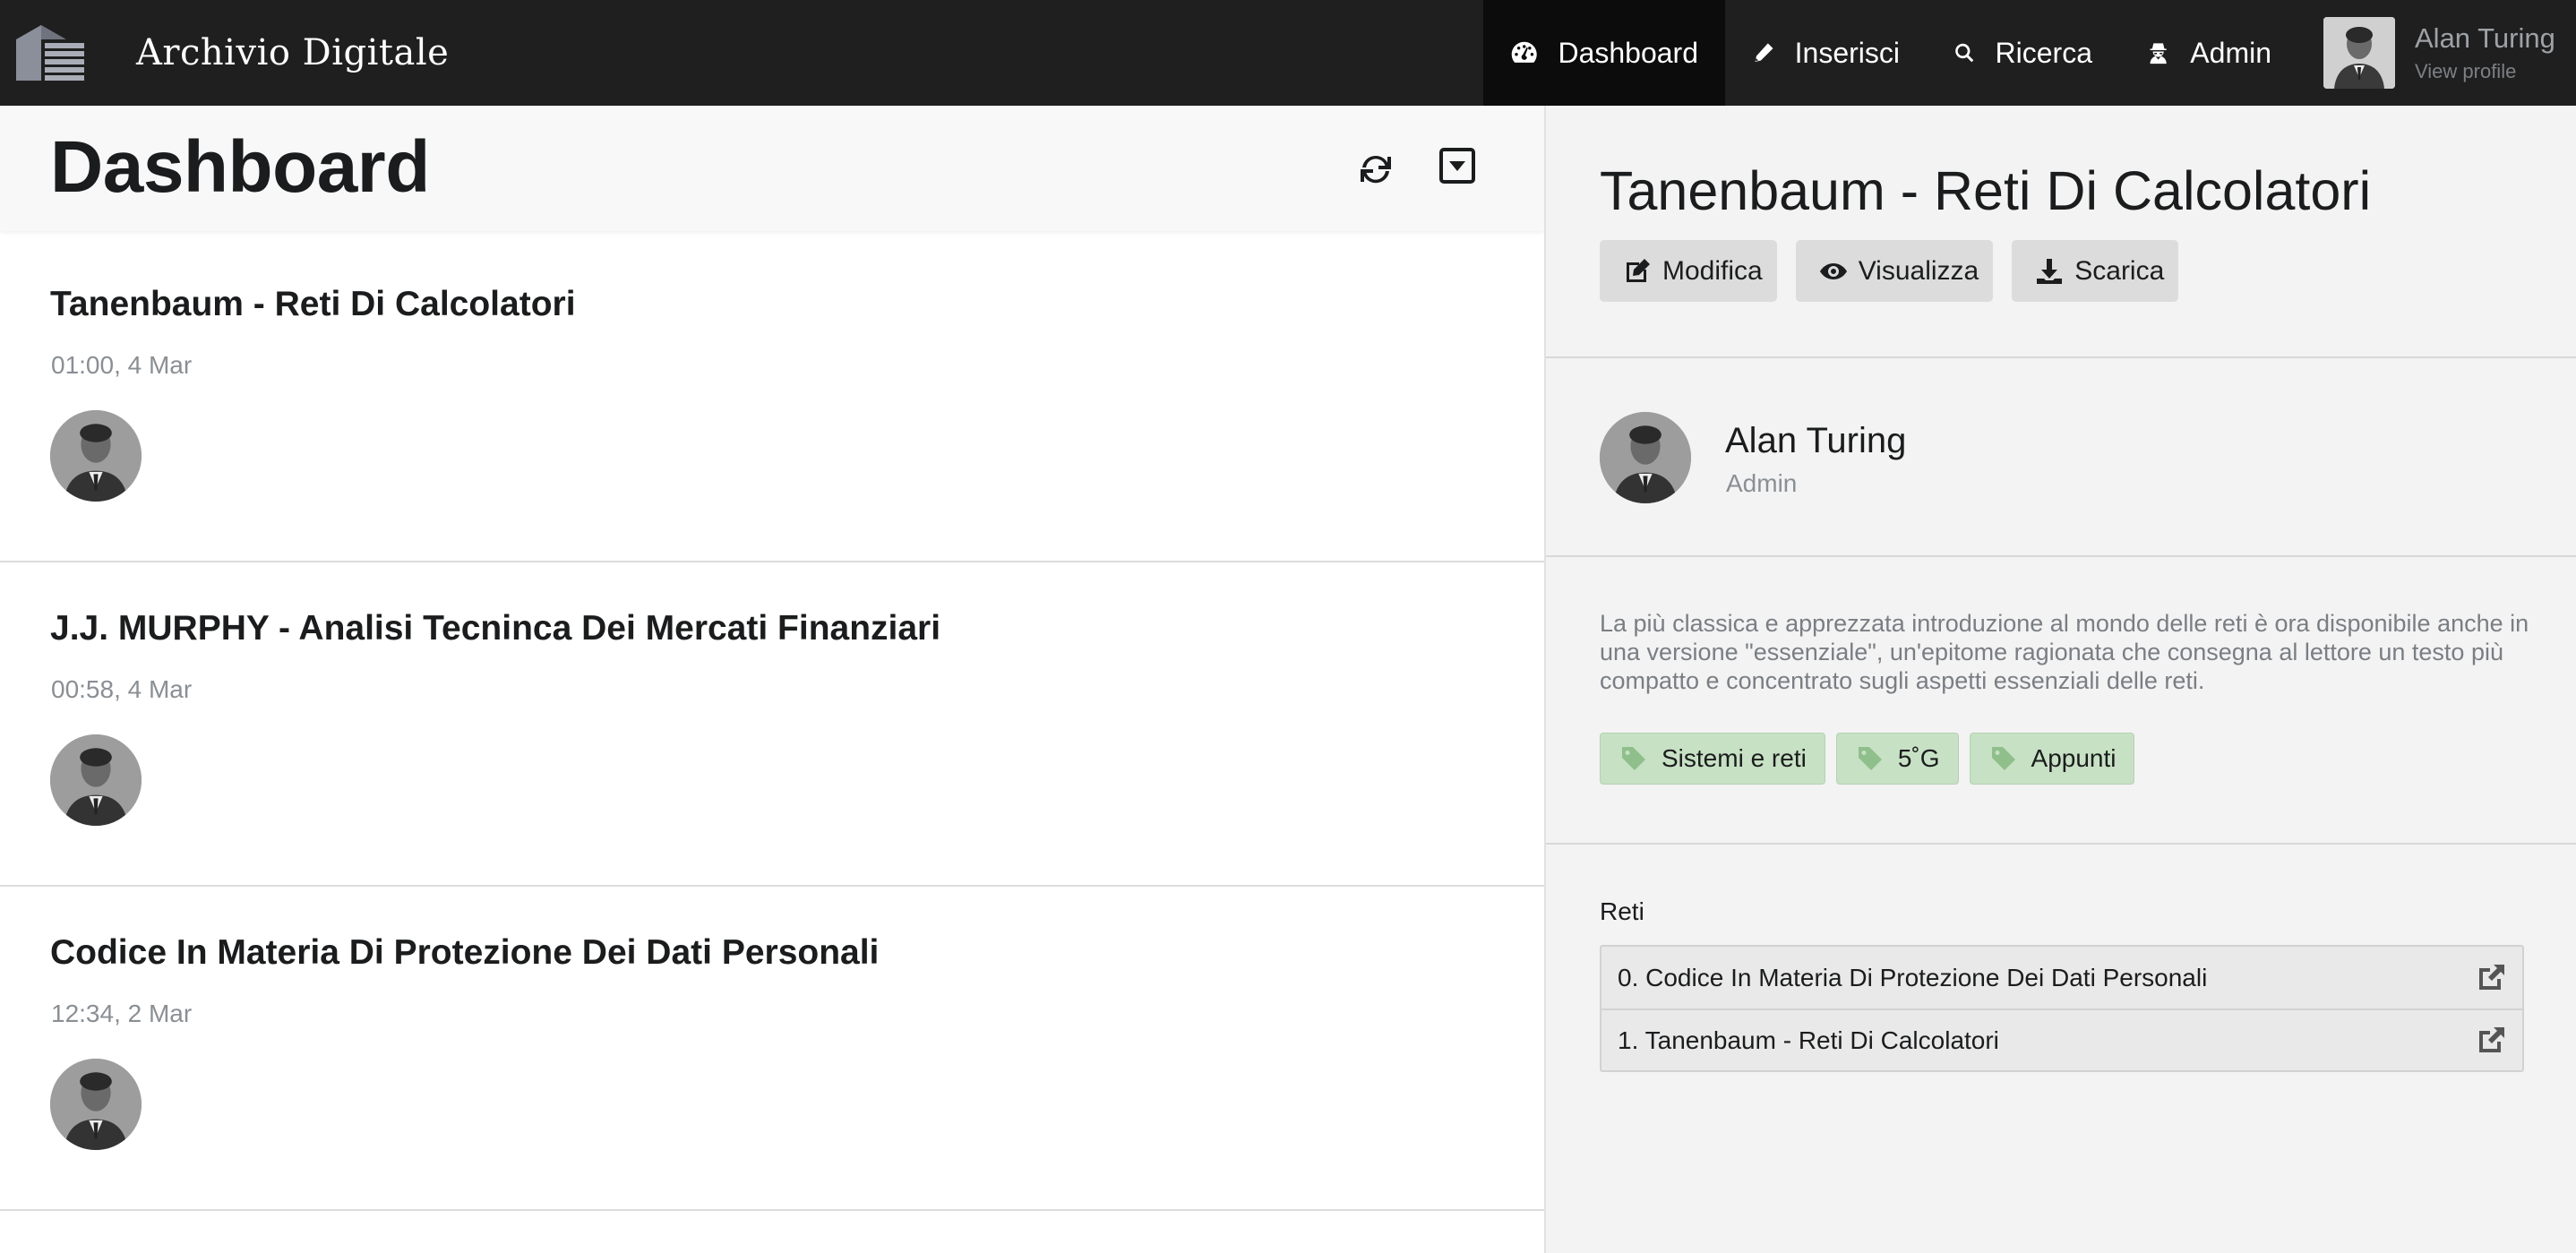 The image size is (2576, 1253). I want to click on view-button: Visualizza, so click(1894, 271).